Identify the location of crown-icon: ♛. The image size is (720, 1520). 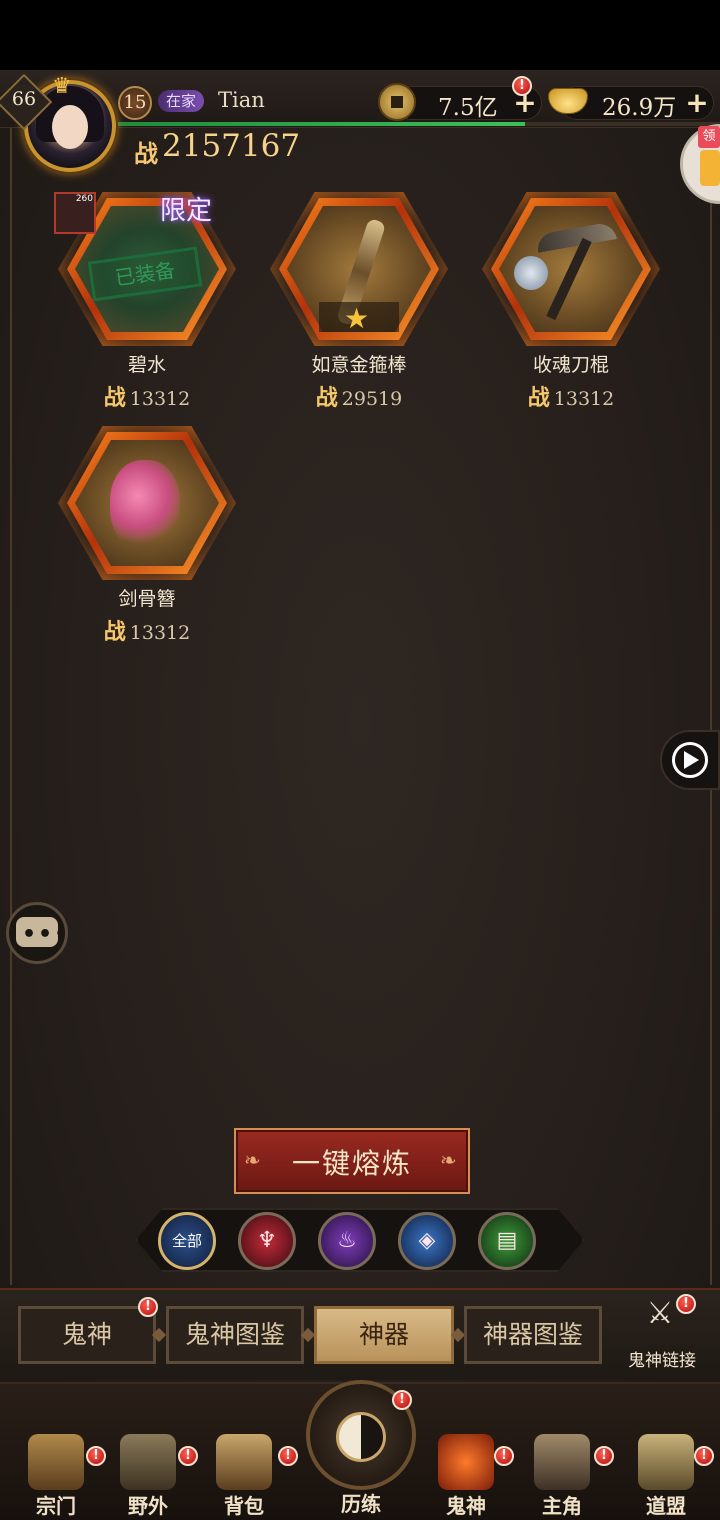
(62, 86).